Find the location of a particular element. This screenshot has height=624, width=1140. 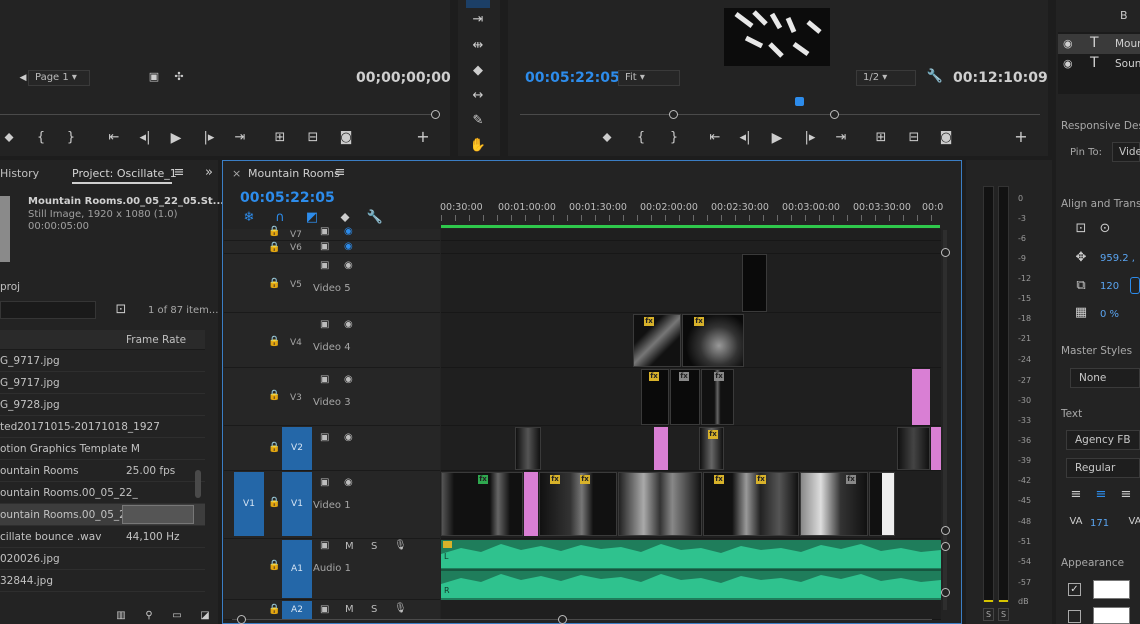

clip-v1: fx fx is located at coordinates (578, 504).